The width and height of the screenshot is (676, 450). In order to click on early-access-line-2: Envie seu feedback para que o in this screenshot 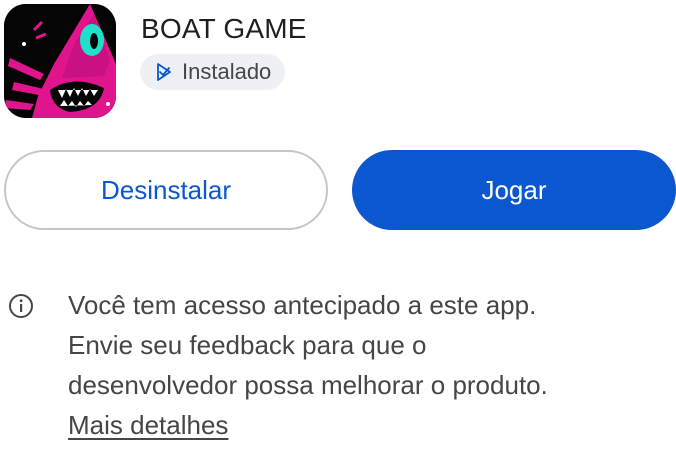, I will do `click(247, 345)`.